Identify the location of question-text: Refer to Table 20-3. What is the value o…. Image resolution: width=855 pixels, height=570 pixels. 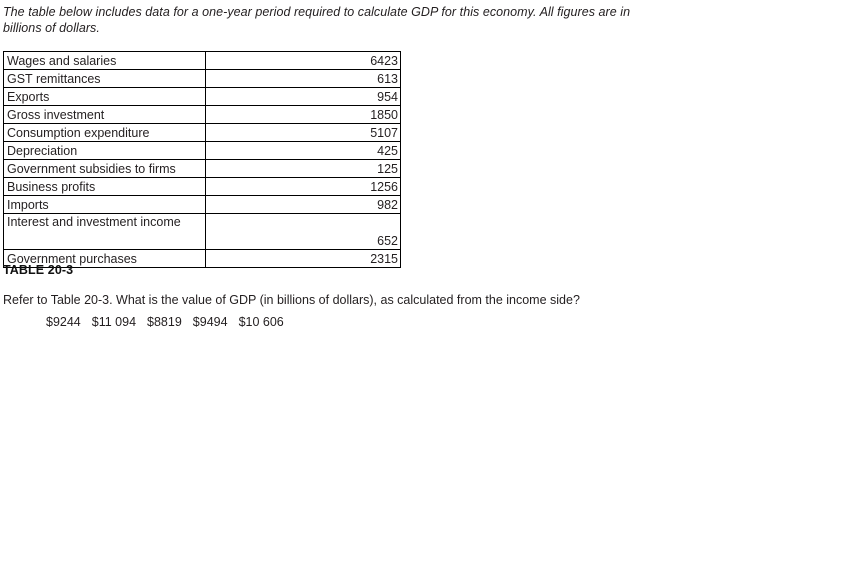
(291, 300).